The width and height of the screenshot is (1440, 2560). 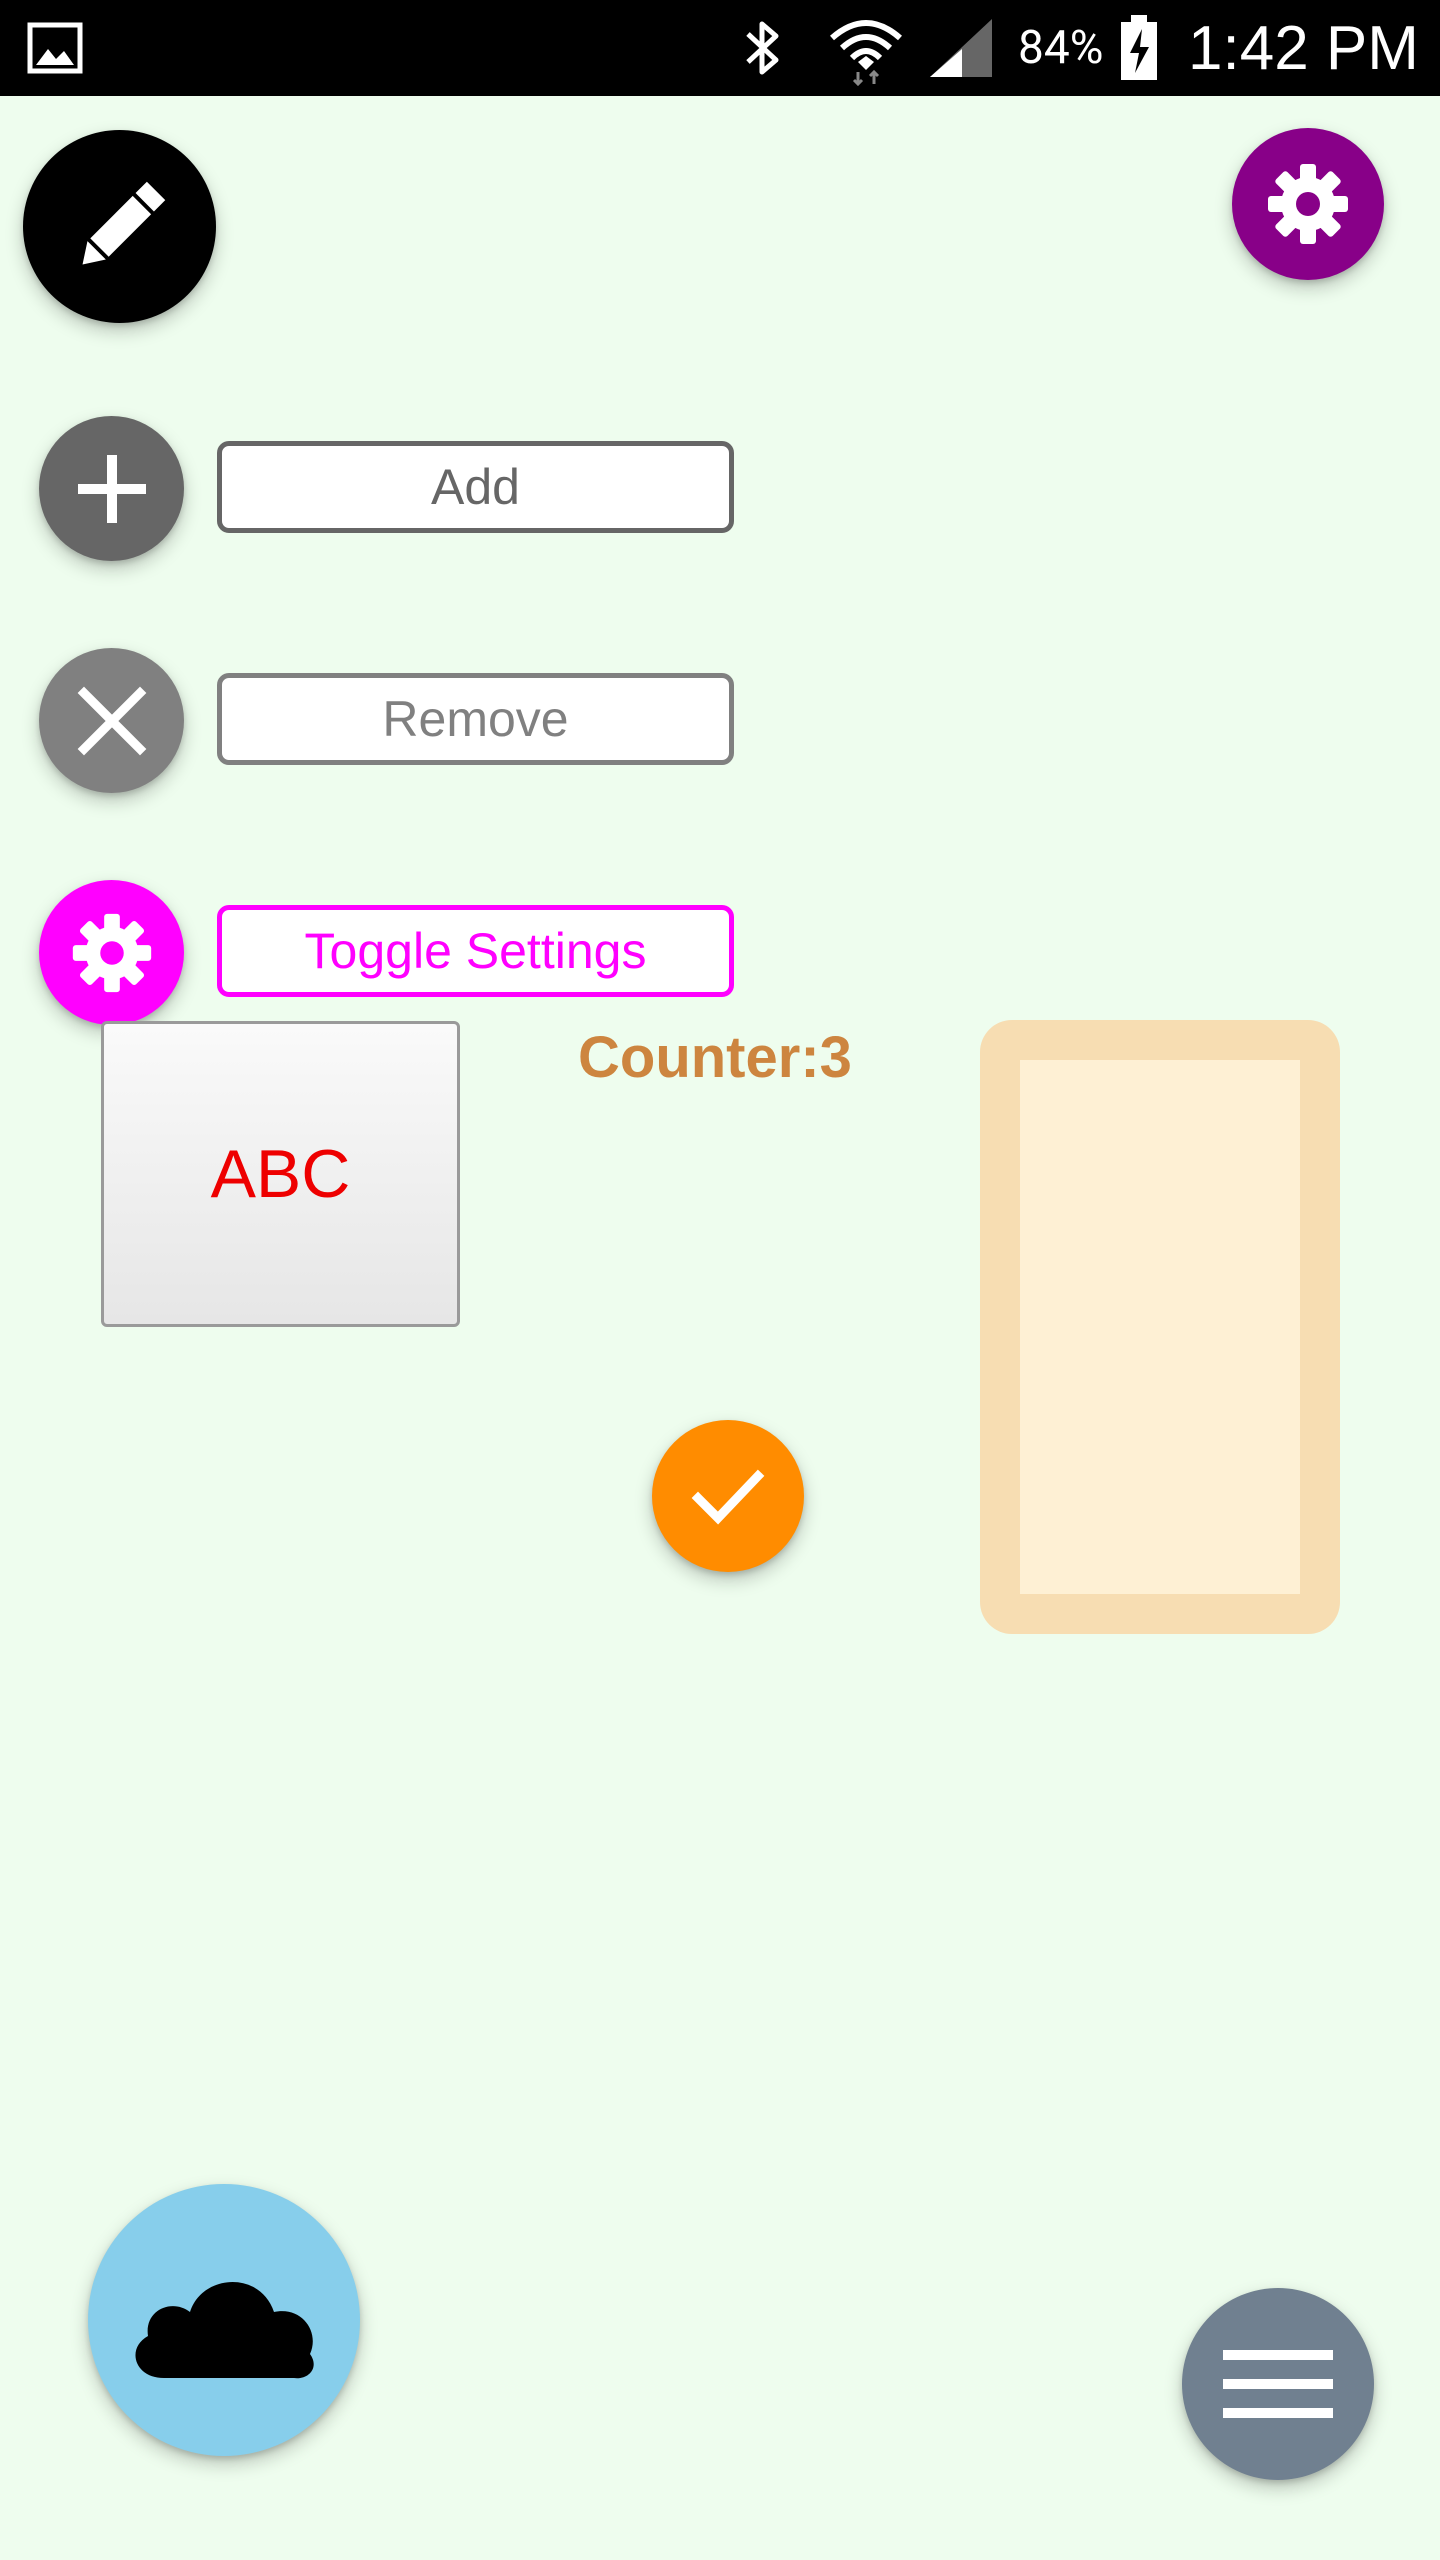 I want to click on settings-fab, so click(x=1308, y=204).